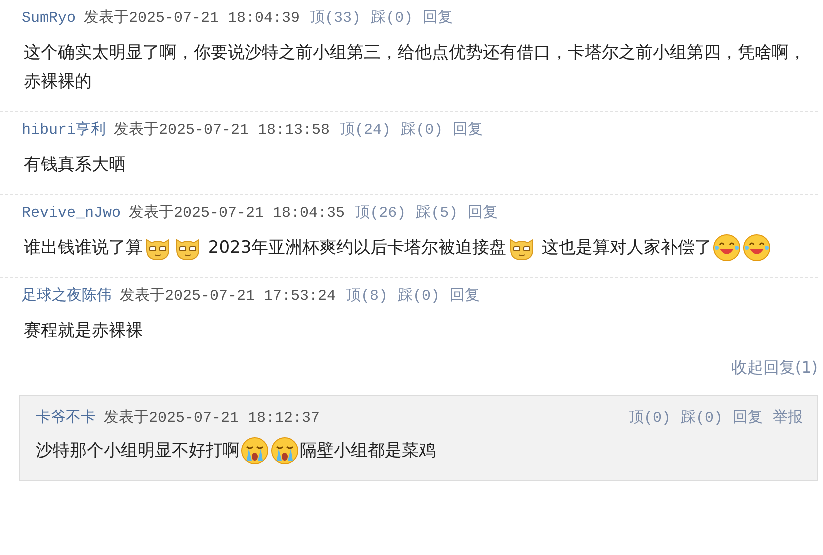 The height and width of the screenshot is (555, 823). I want to click on username-link: 卡爷不卡, so click(66, 417).